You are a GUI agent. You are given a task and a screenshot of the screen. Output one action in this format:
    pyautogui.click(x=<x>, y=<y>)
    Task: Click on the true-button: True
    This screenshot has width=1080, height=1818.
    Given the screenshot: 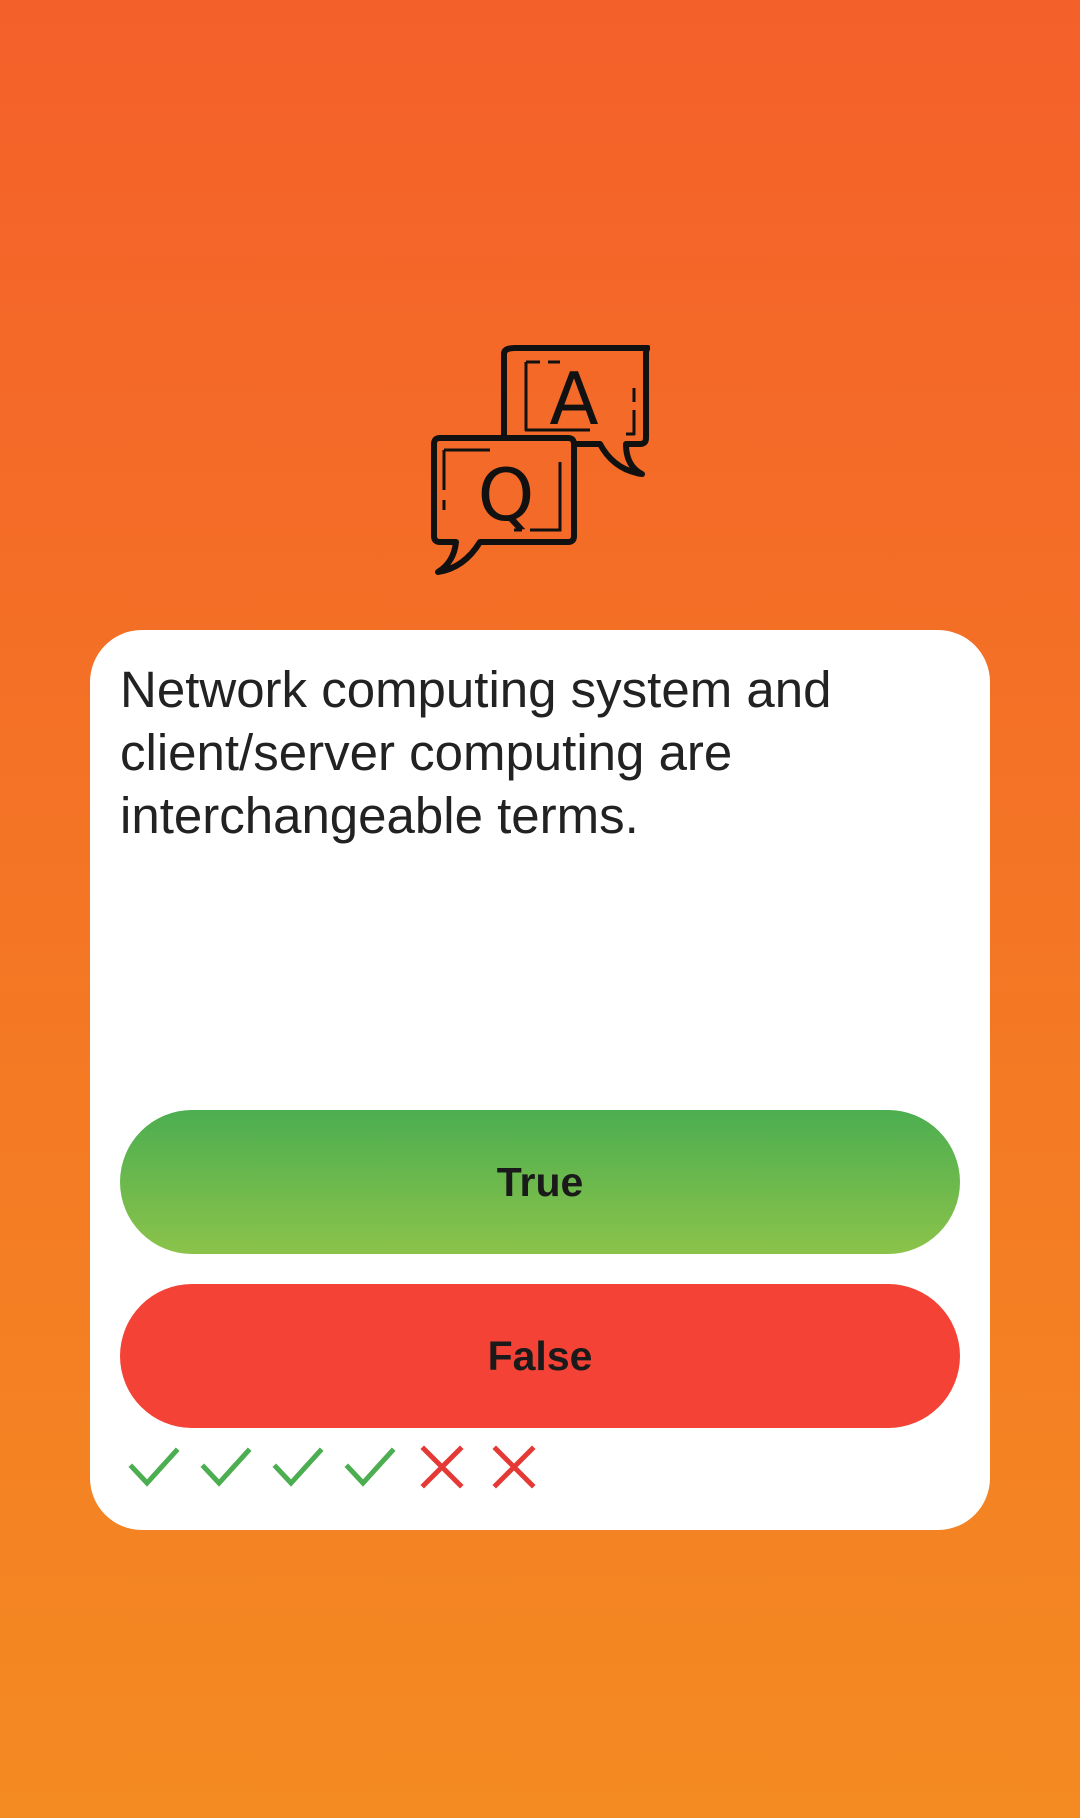 What is the action you would take?
    pyautogui.click(x=540, y=1182)
    